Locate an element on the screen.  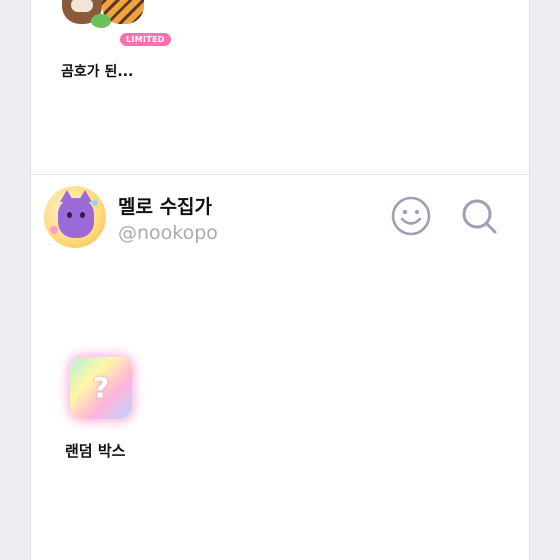
sticker-item-top: LIMITED is located at coordinates (114, 27).